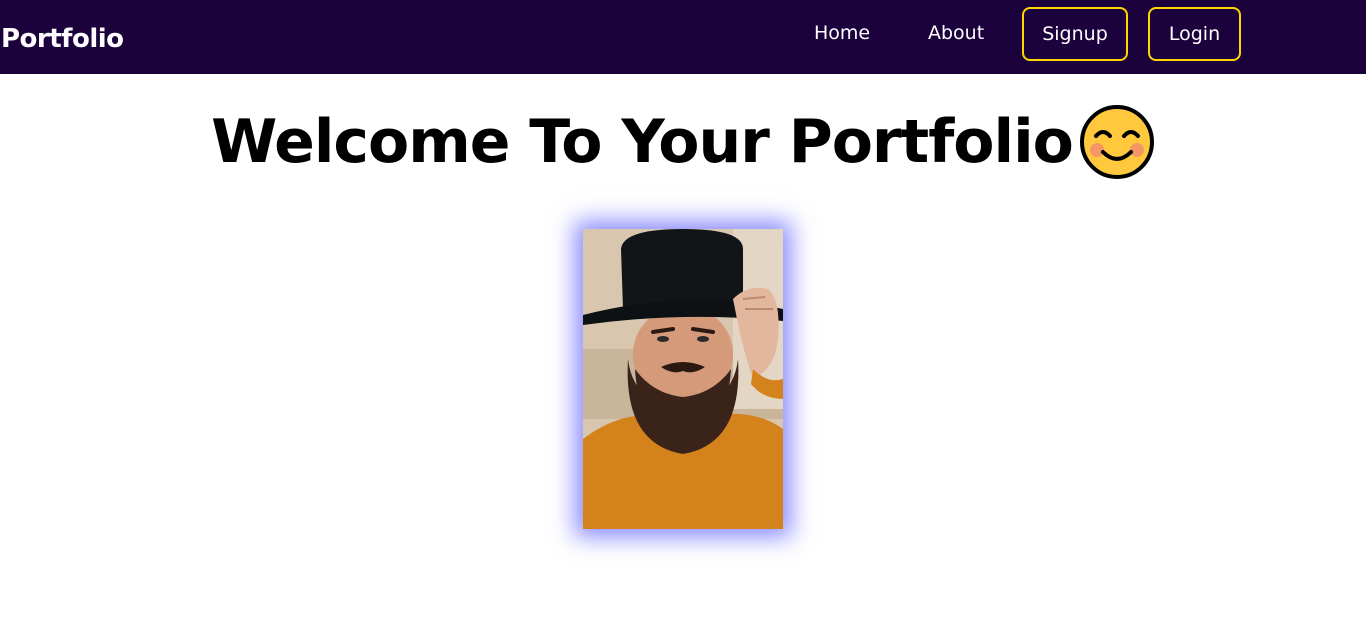 This screenshot has height=623, width=1366. I want to click on page-title: Welcome To Your Portfolio, so click(642, 142).